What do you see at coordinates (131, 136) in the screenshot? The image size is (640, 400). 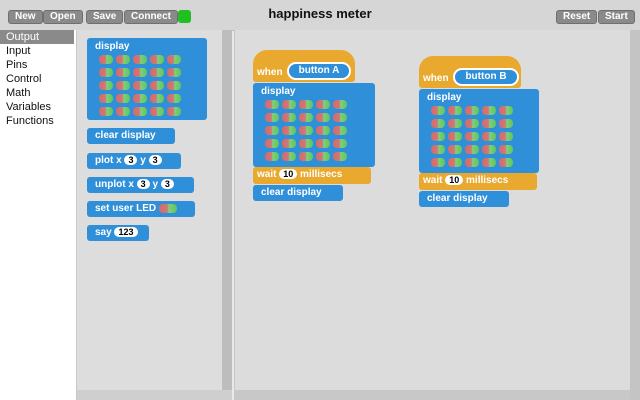 I see `palette-clear-display-block: clear display` at bounding box center [131, 136].